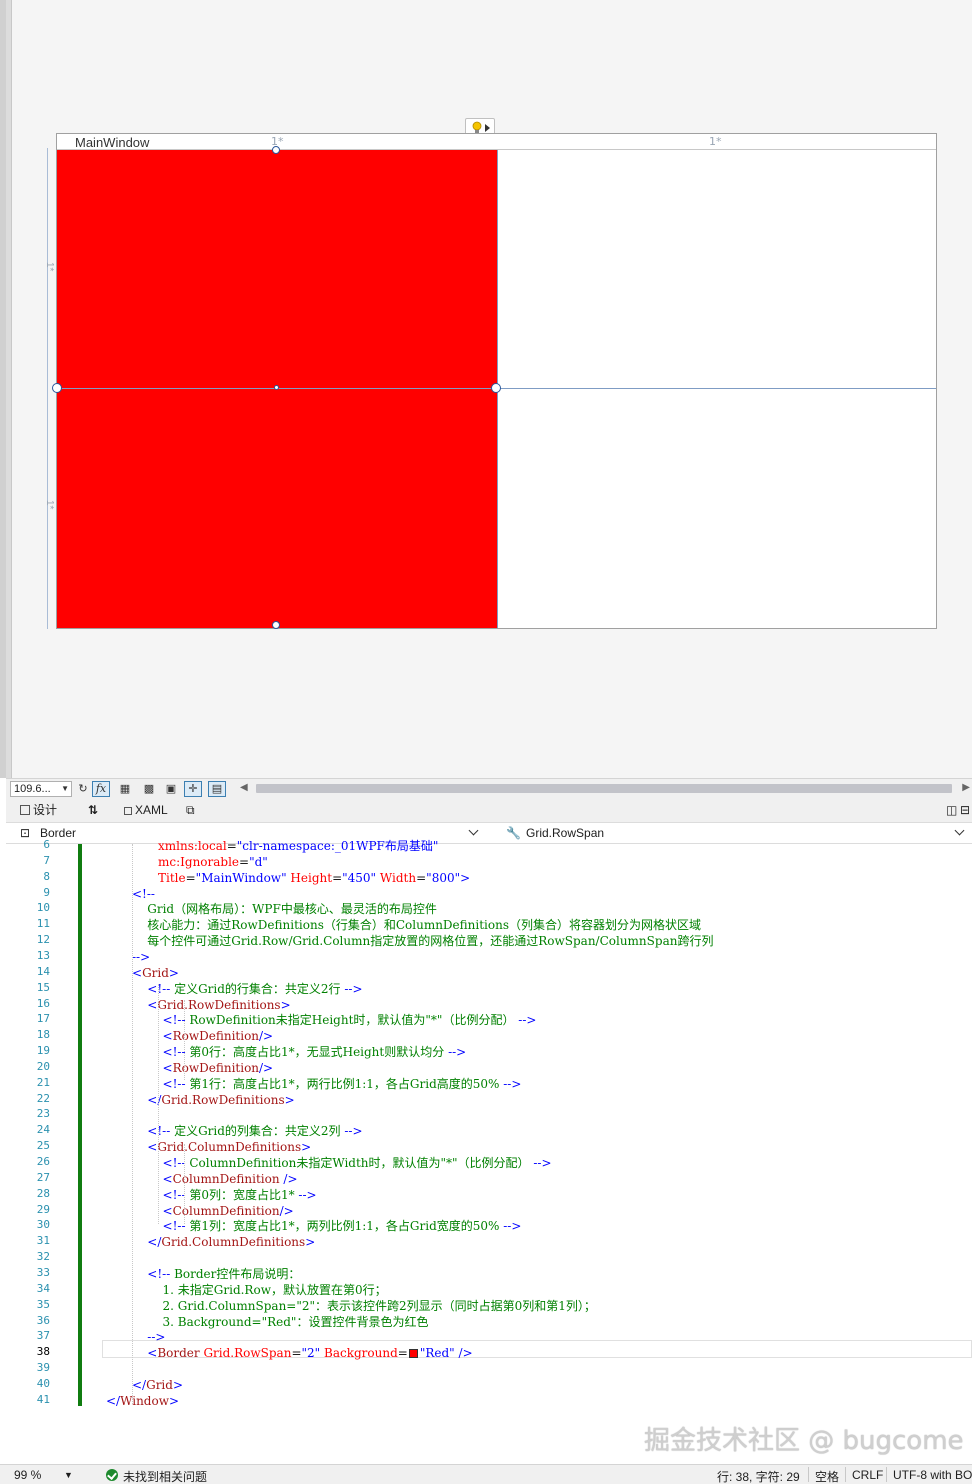  I want to click on status-issues: 未找到相关问题, so click(165, 1476).